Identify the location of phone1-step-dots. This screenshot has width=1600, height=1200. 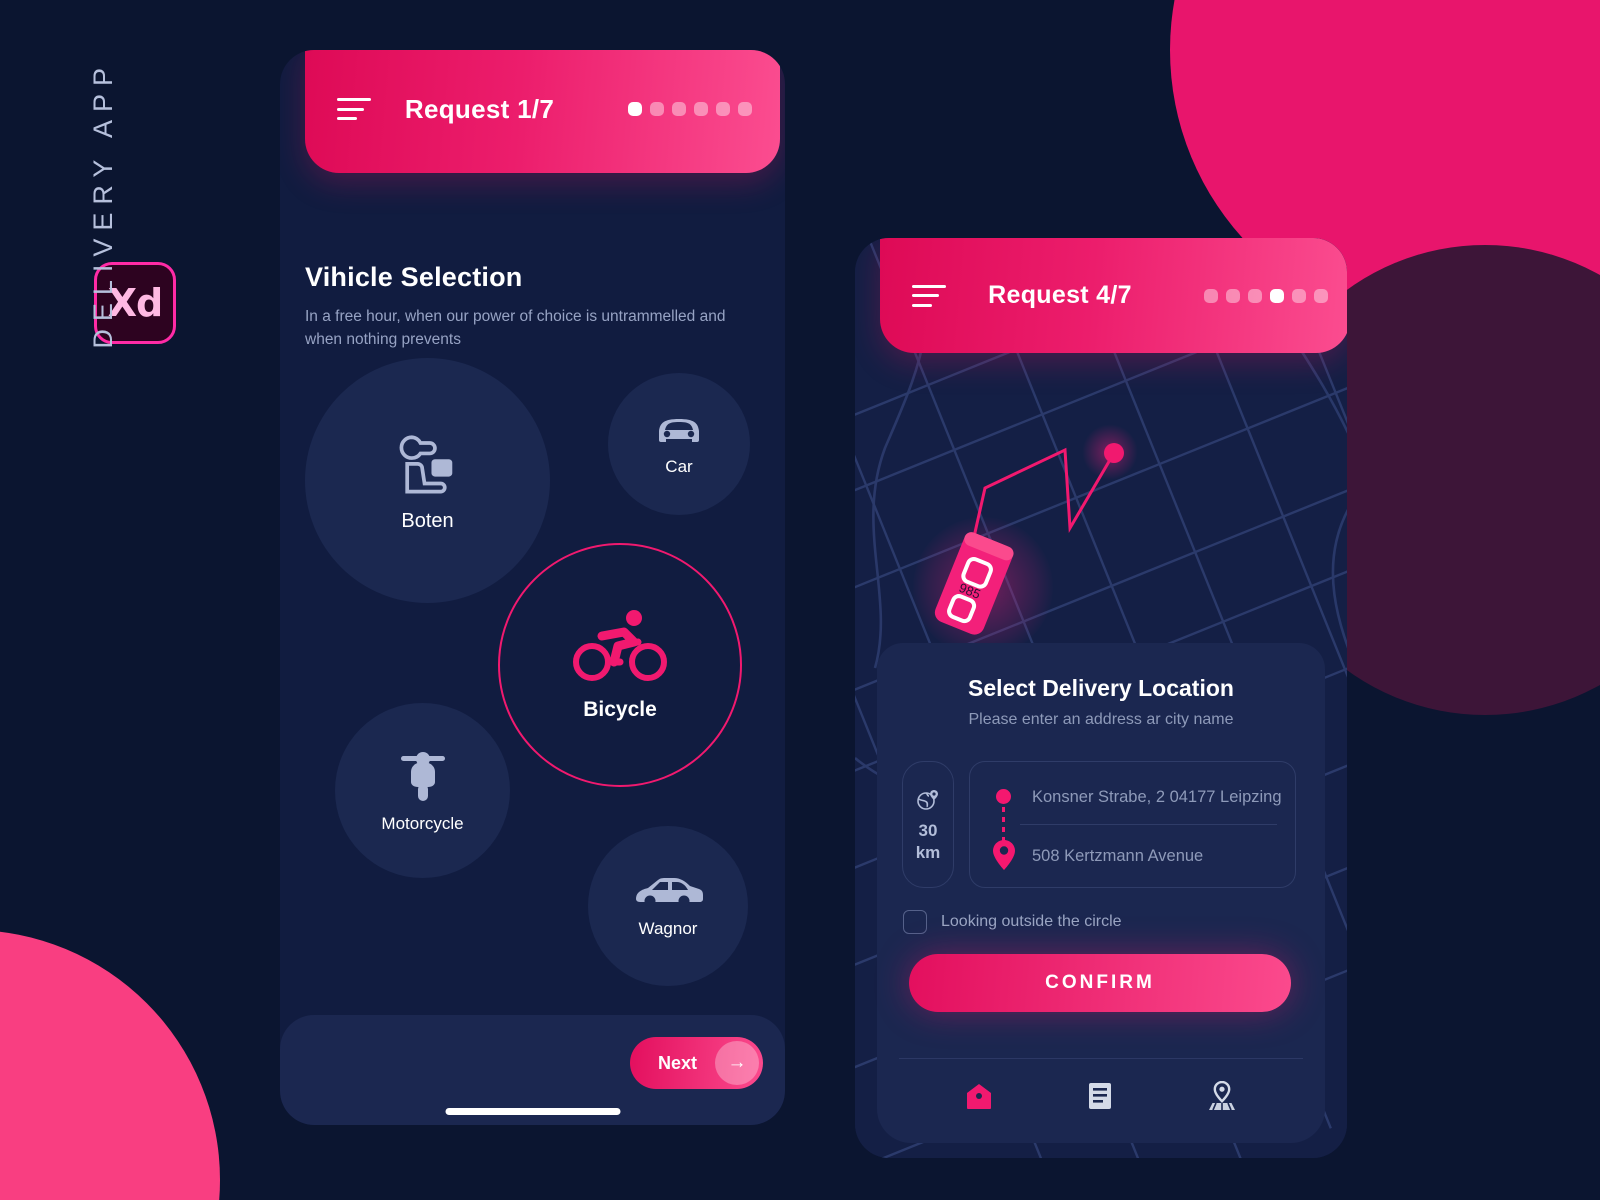
(690, 109).